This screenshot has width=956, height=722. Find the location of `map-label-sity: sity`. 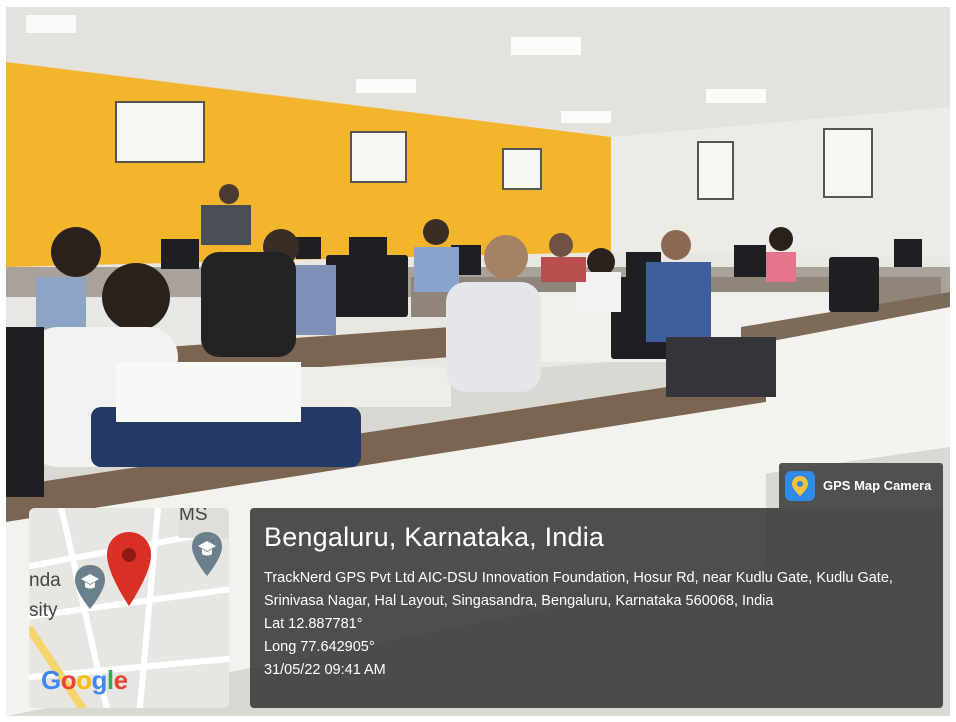

map-label-sity: sity is located at coordinates (43, 610).